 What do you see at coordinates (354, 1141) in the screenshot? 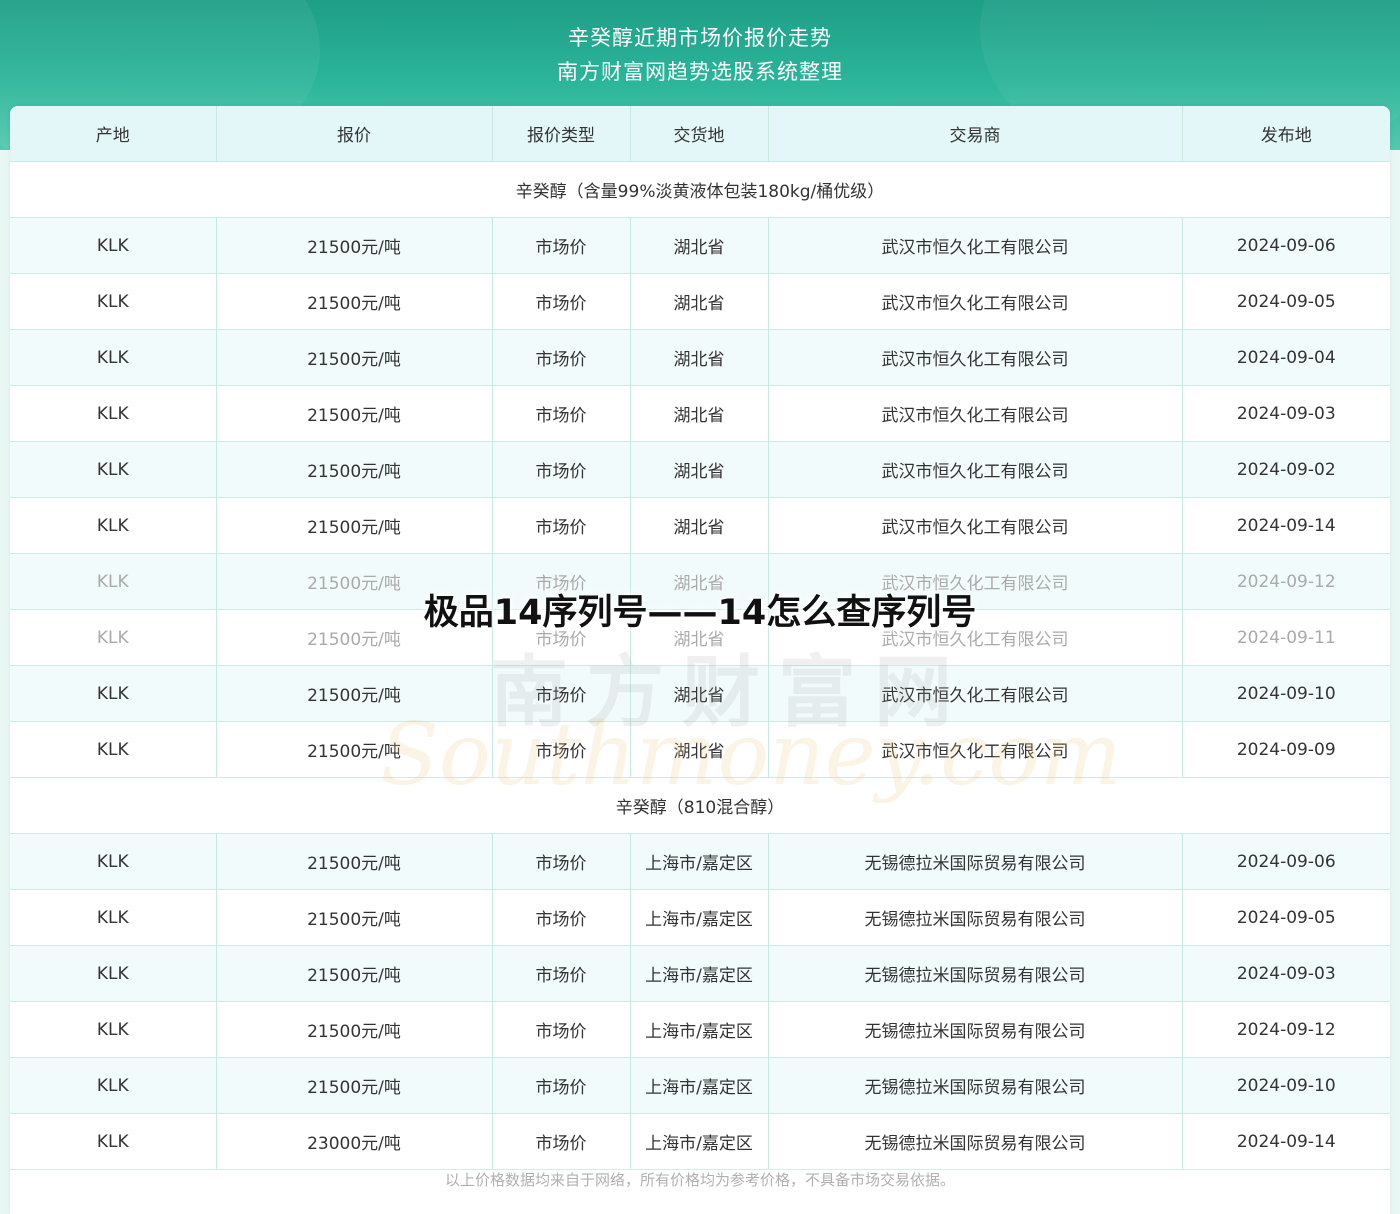
I see `cell-price: 23000元/吨` at bounding box center [354, 1141].